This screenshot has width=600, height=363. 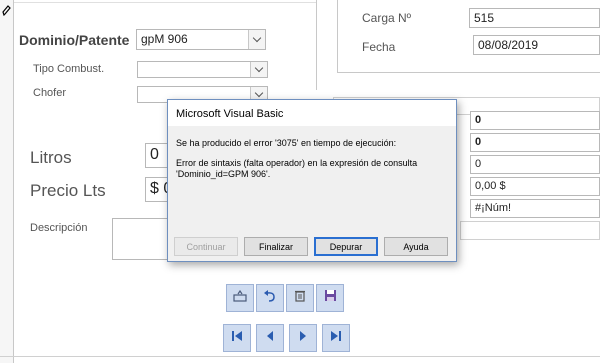 I want to click on next-record-icon, so click(x=303, y=338).